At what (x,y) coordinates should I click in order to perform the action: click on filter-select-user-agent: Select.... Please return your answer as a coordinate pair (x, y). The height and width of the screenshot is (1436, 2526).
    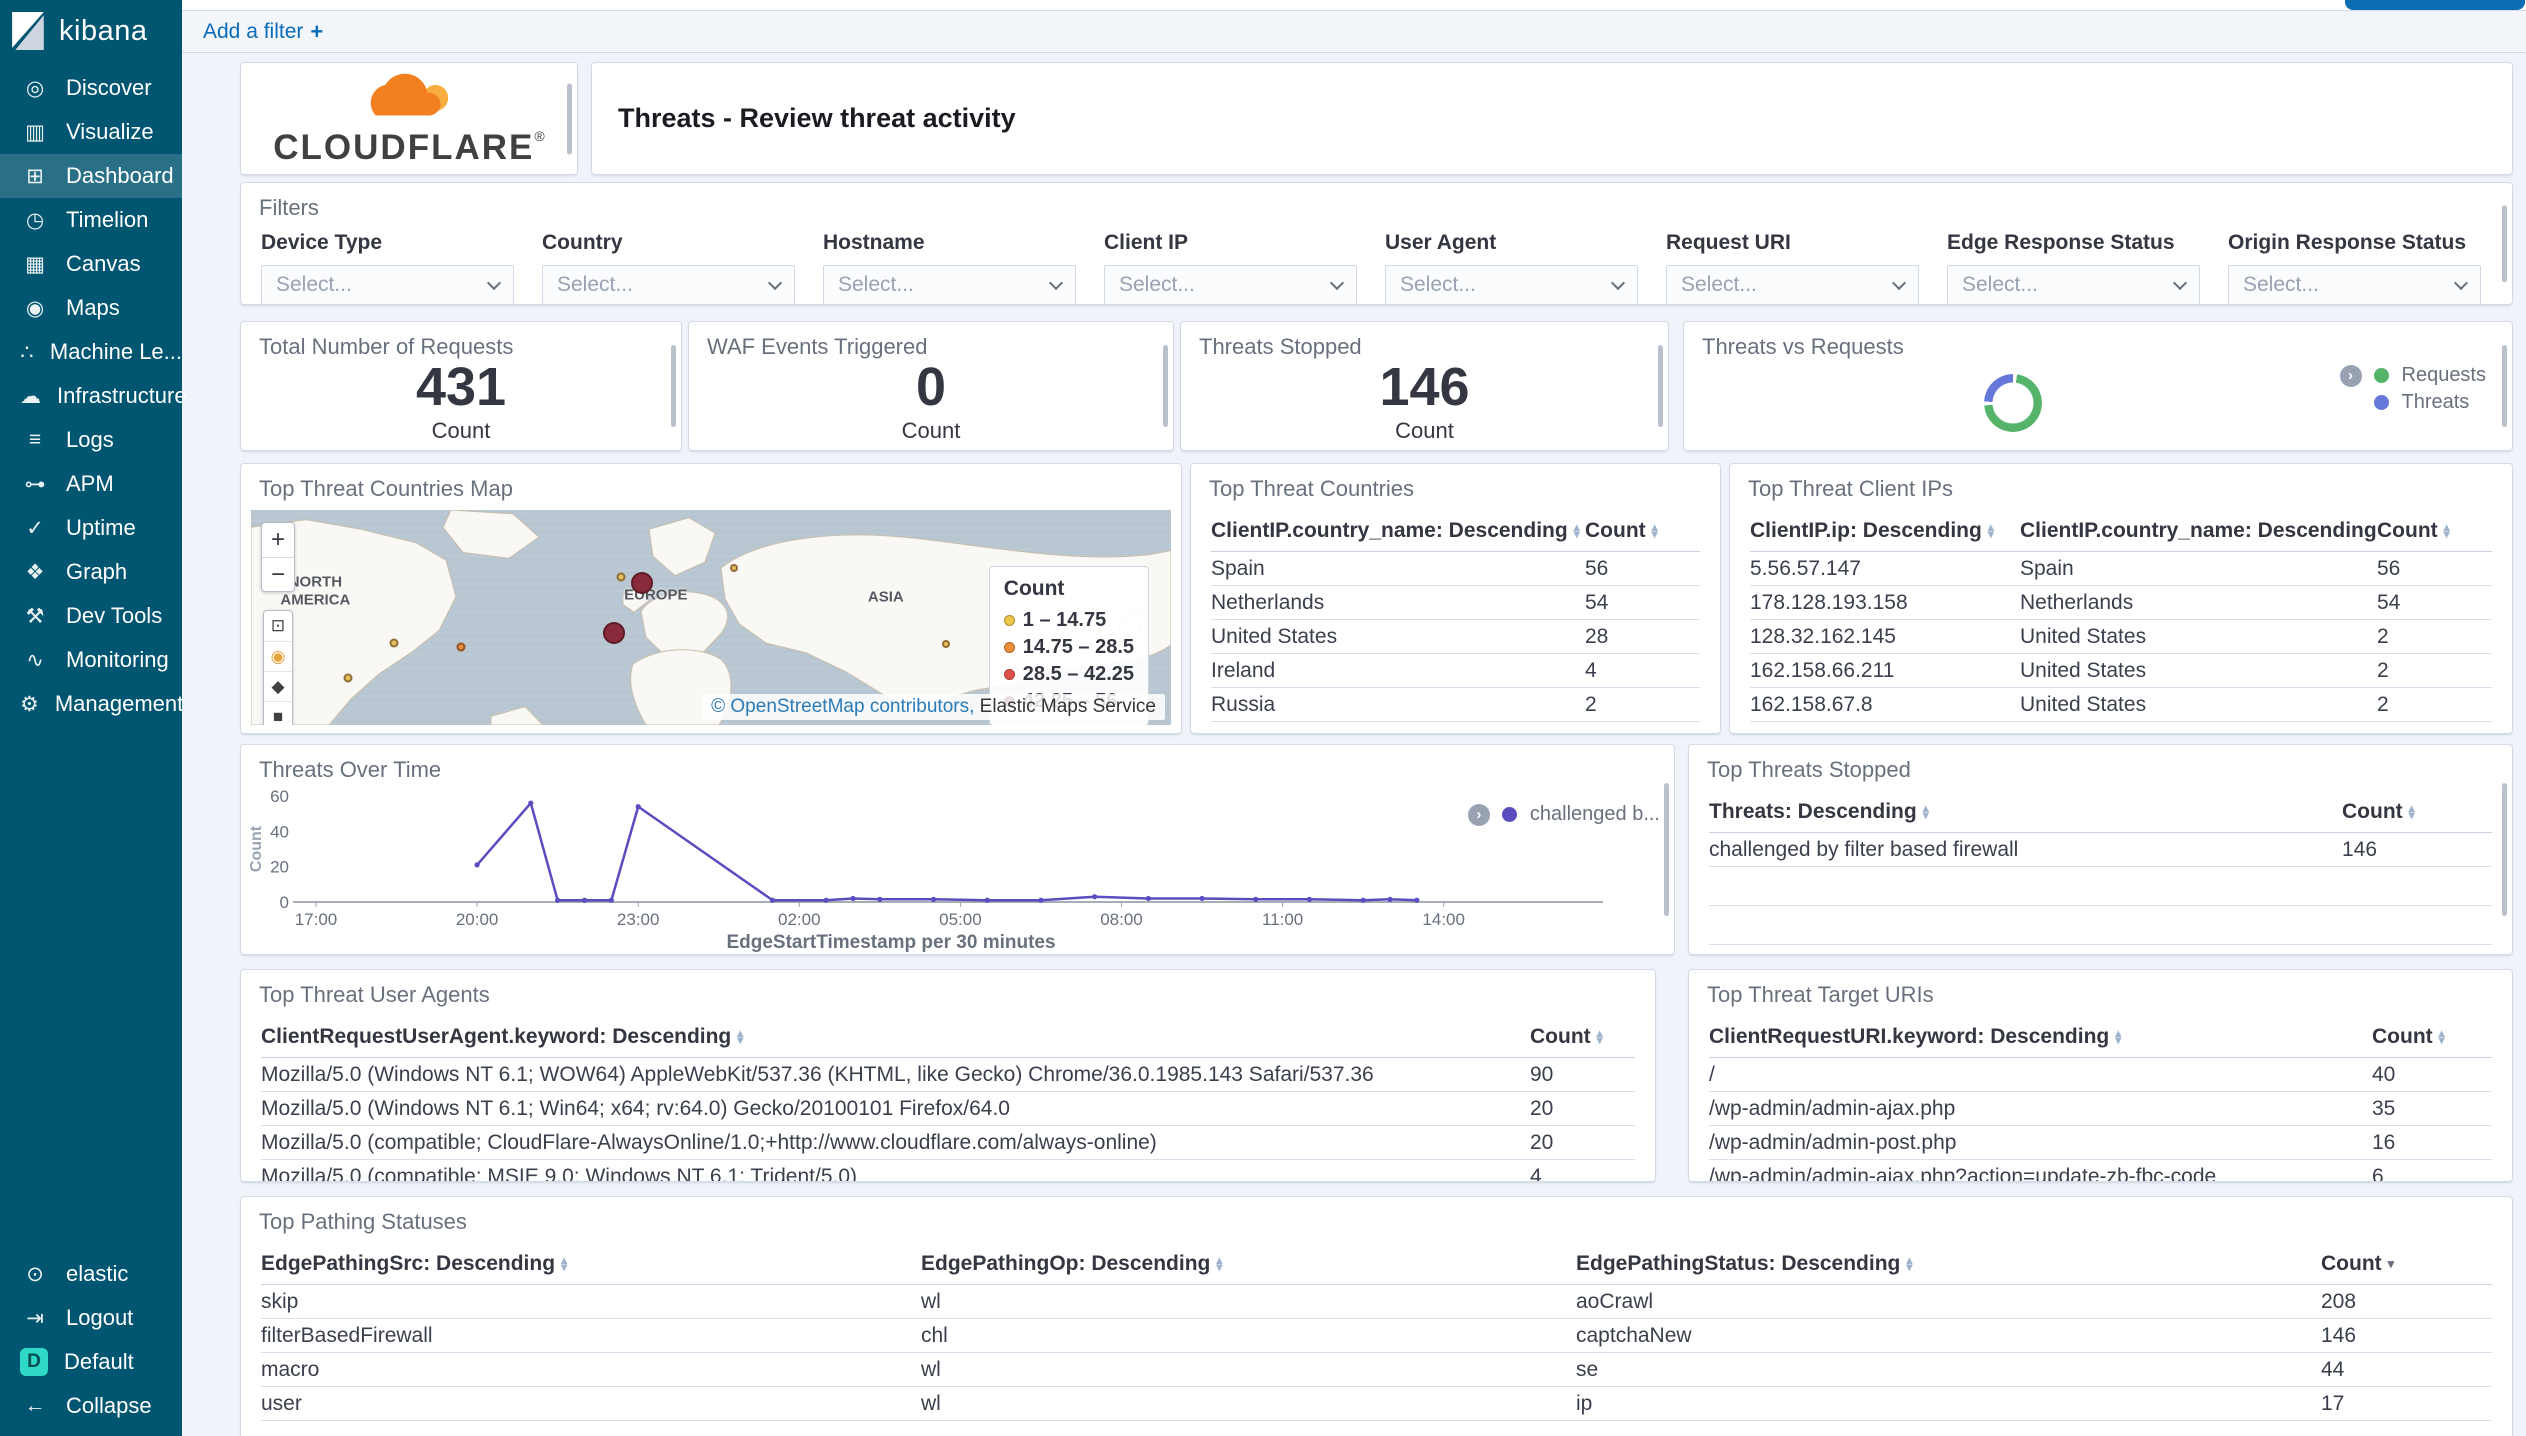
    Looking at the image, I should click on (1511, 284).